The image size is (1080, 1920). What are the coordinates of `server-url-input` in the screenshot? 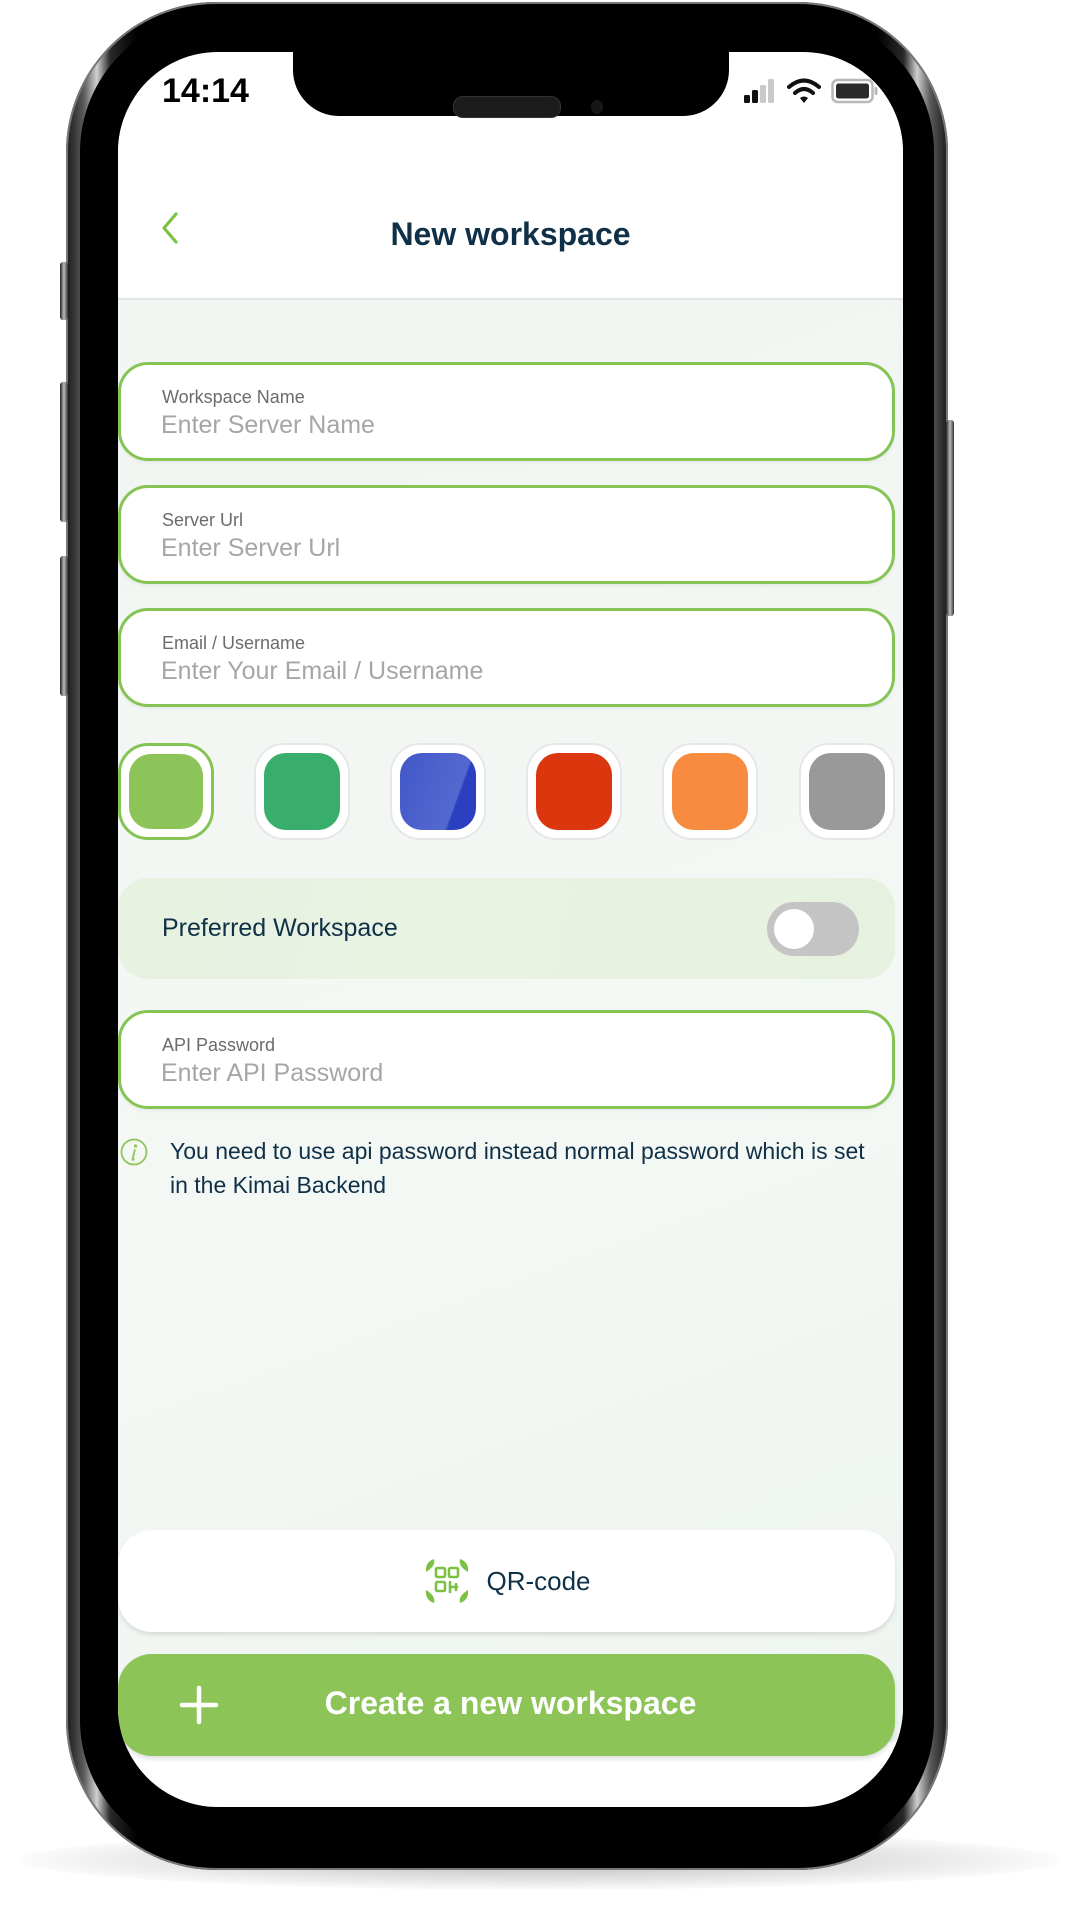 It's located at (501, 548).